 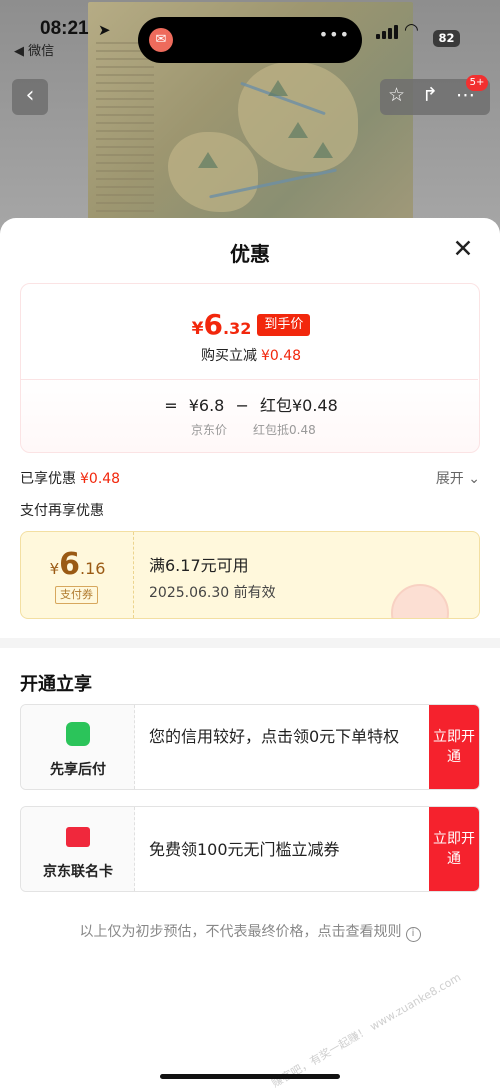 I want to click on sheet-title: 优惠, so click(x=250, y=254).